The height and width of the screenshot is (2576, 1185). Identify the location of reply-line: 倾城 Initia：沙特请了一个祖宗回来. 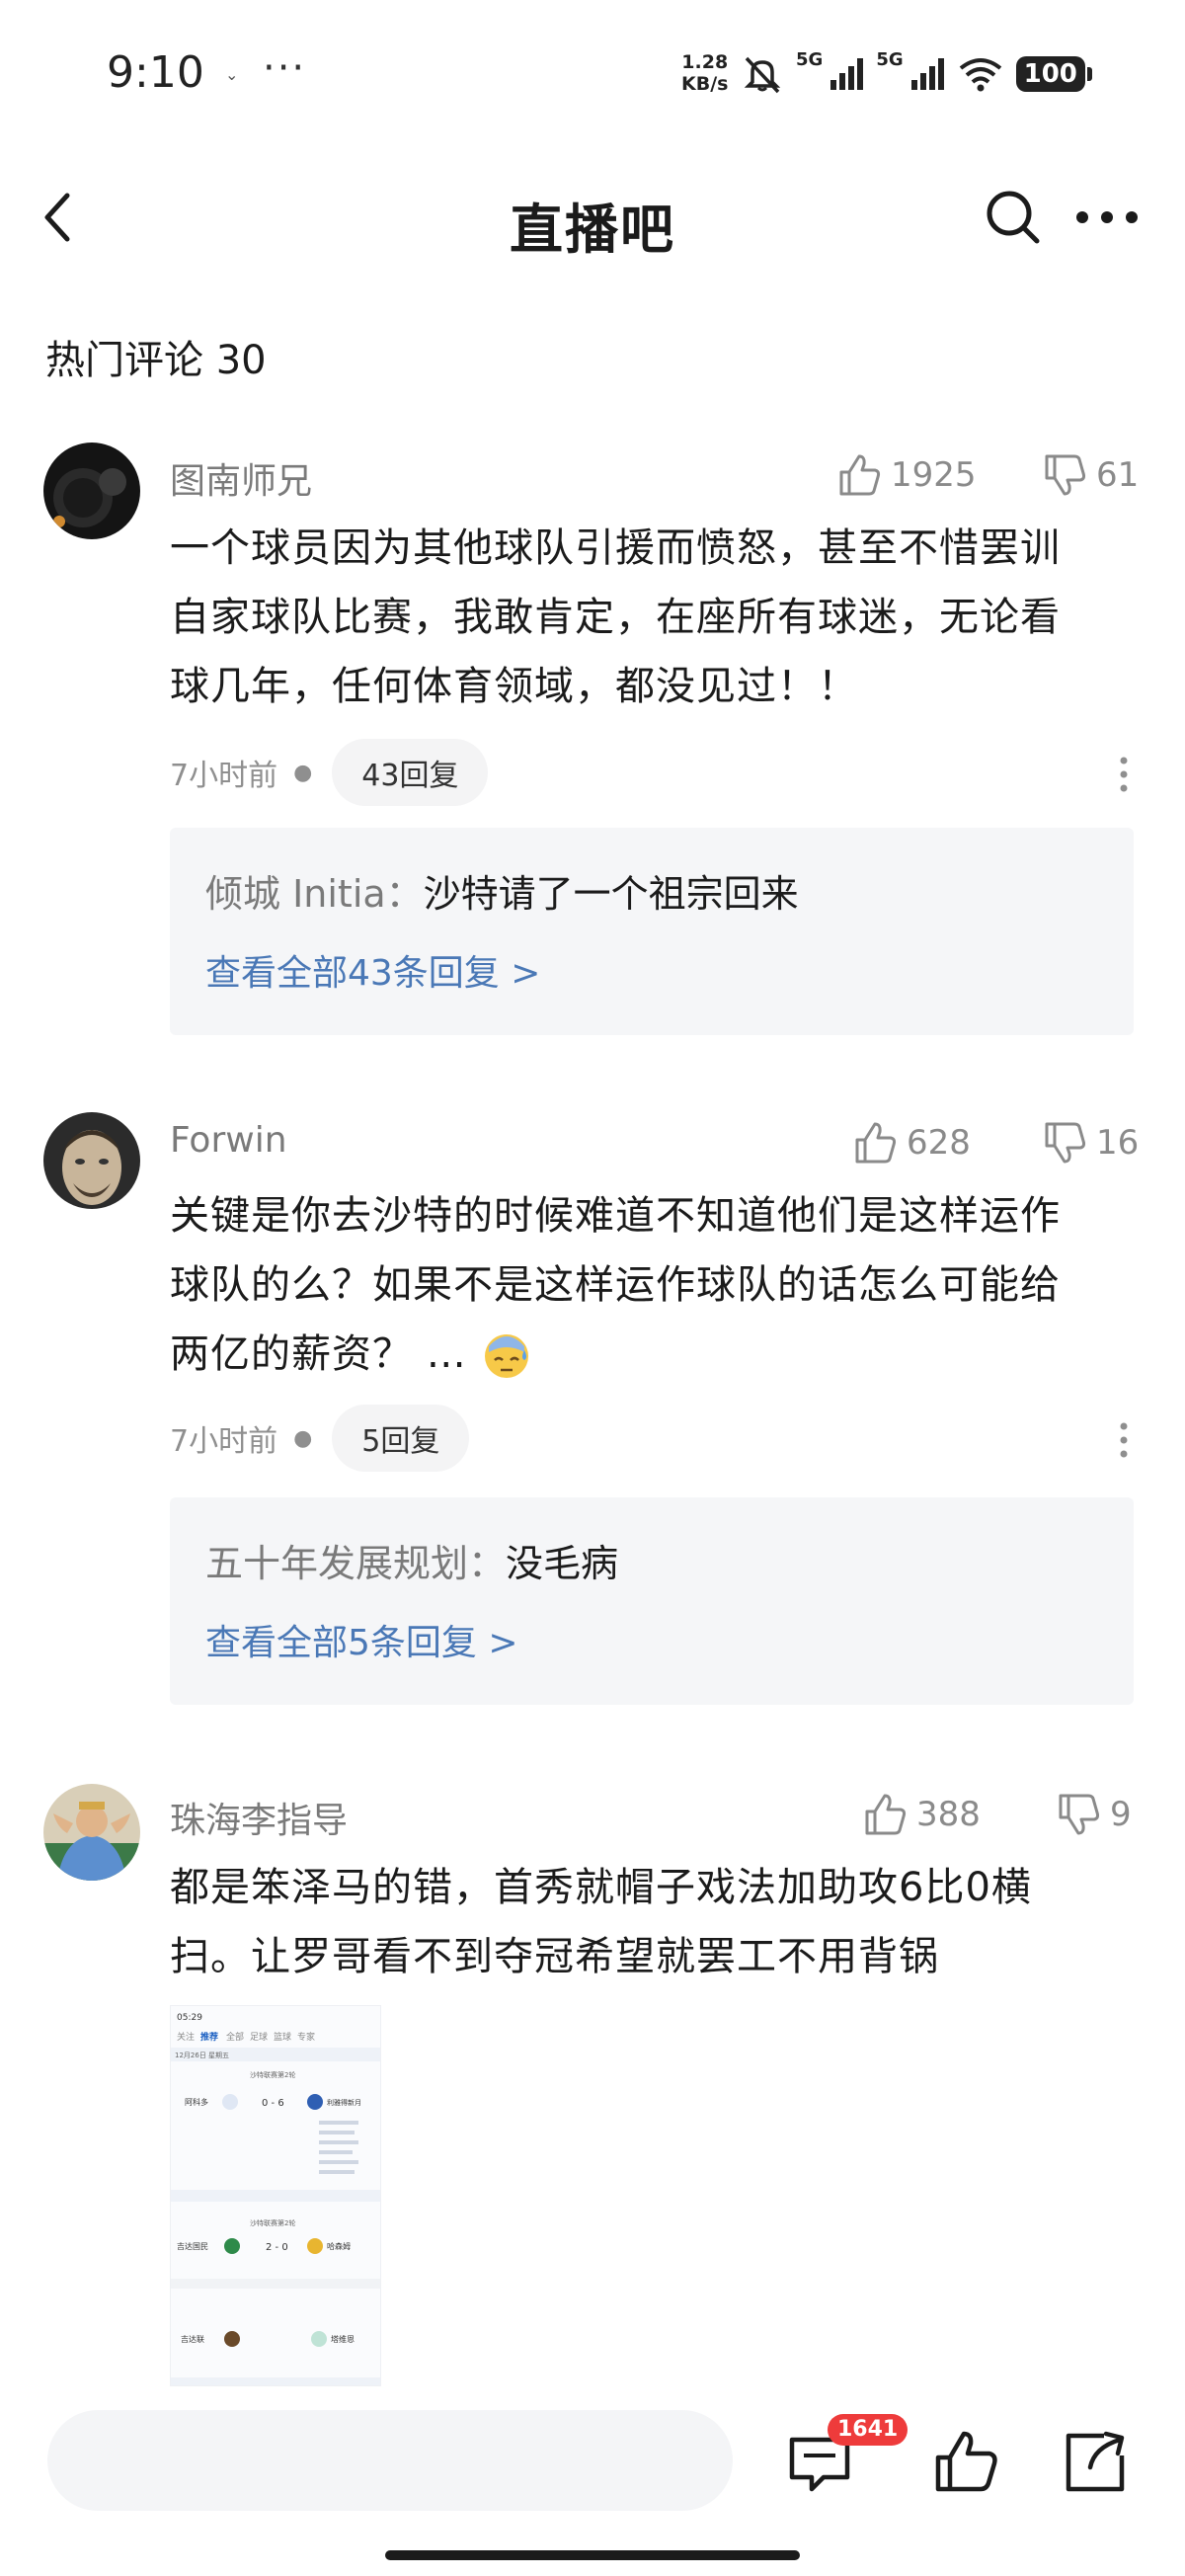
(502, 890).